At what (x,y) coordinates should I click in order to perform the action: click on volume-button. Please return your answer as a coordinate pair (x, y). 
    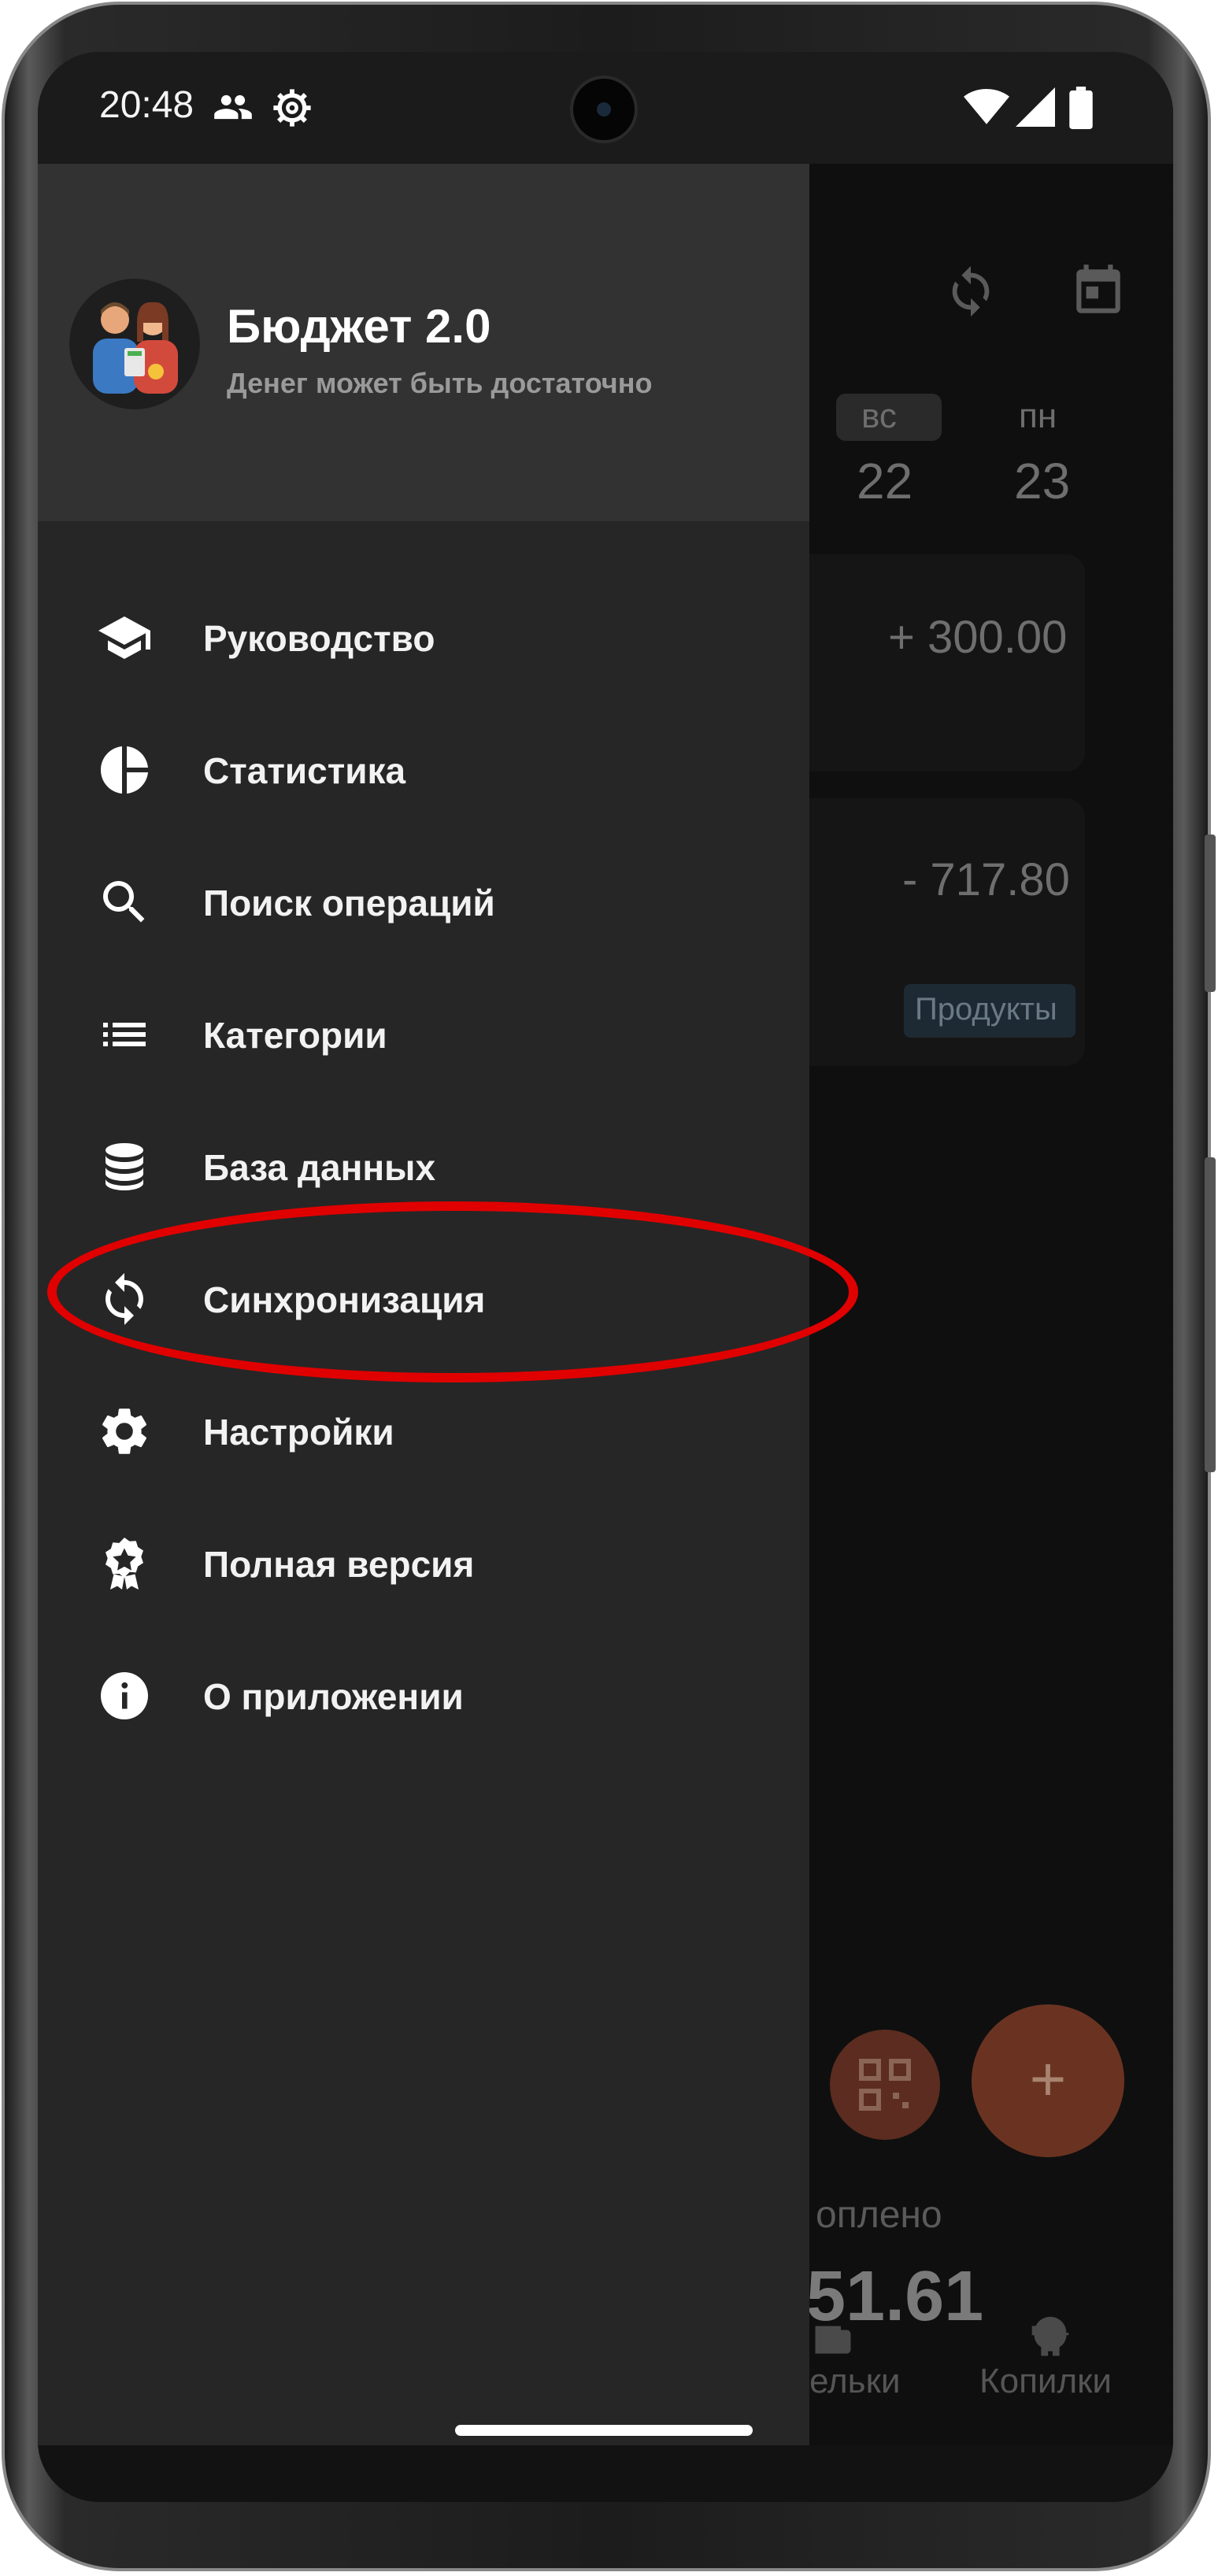
    Looking at the image, I should click on (1210, 913).